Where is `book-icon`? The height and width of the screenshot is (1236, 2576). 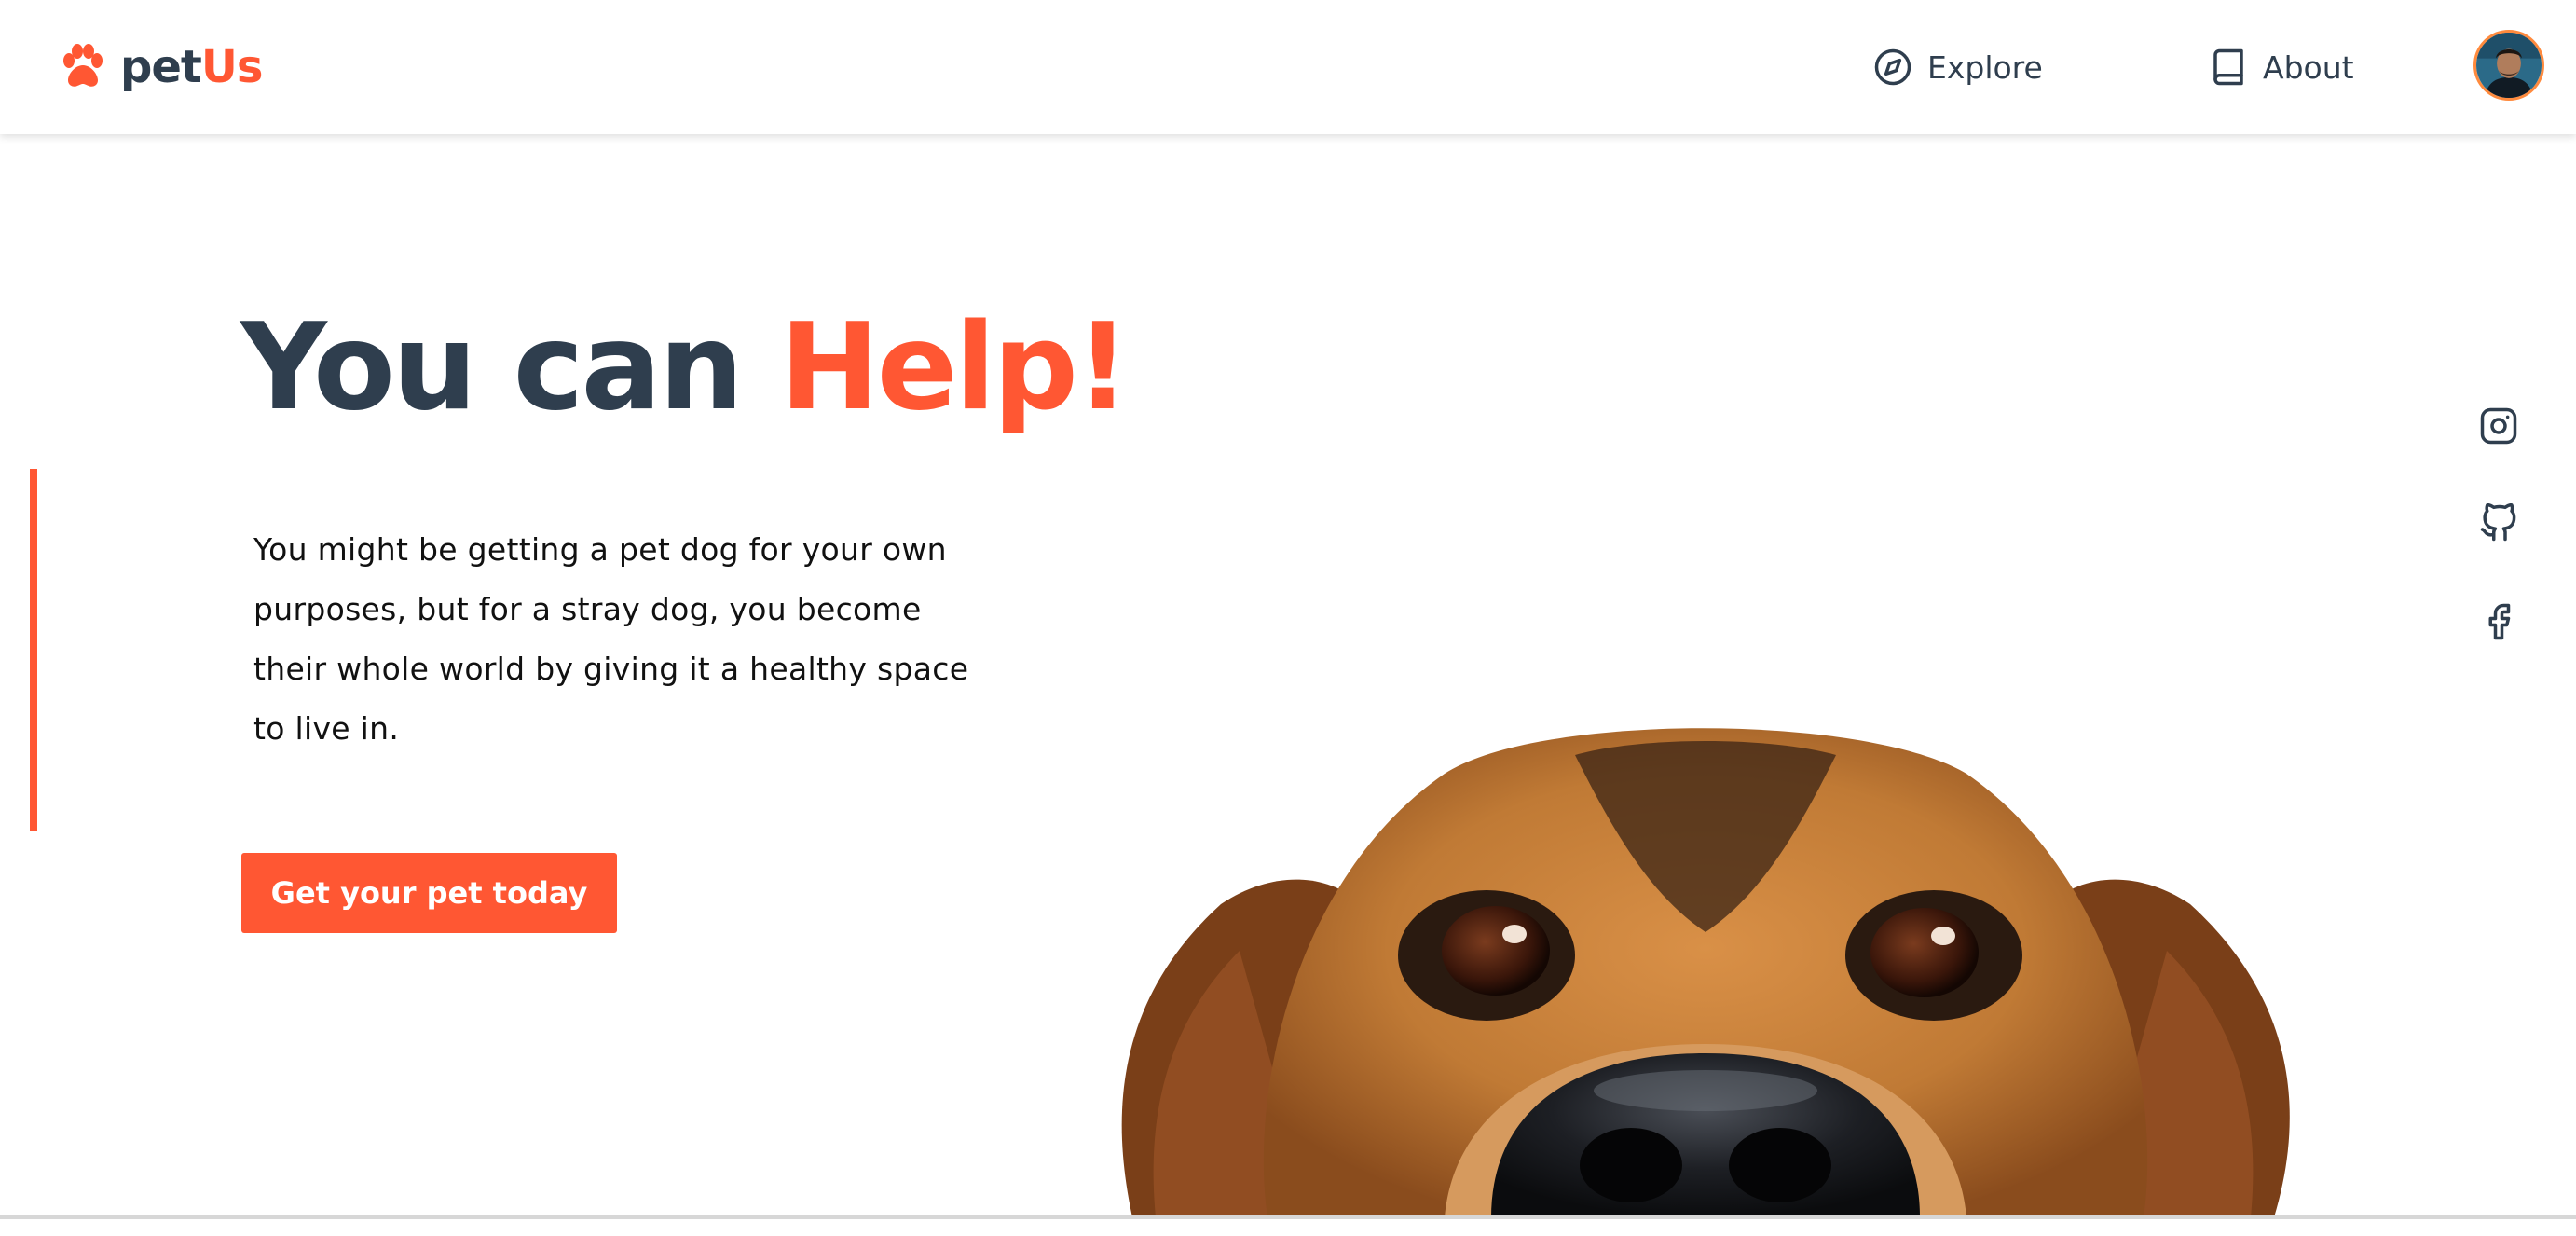 book-icon is located at coordinates (2228, 67).